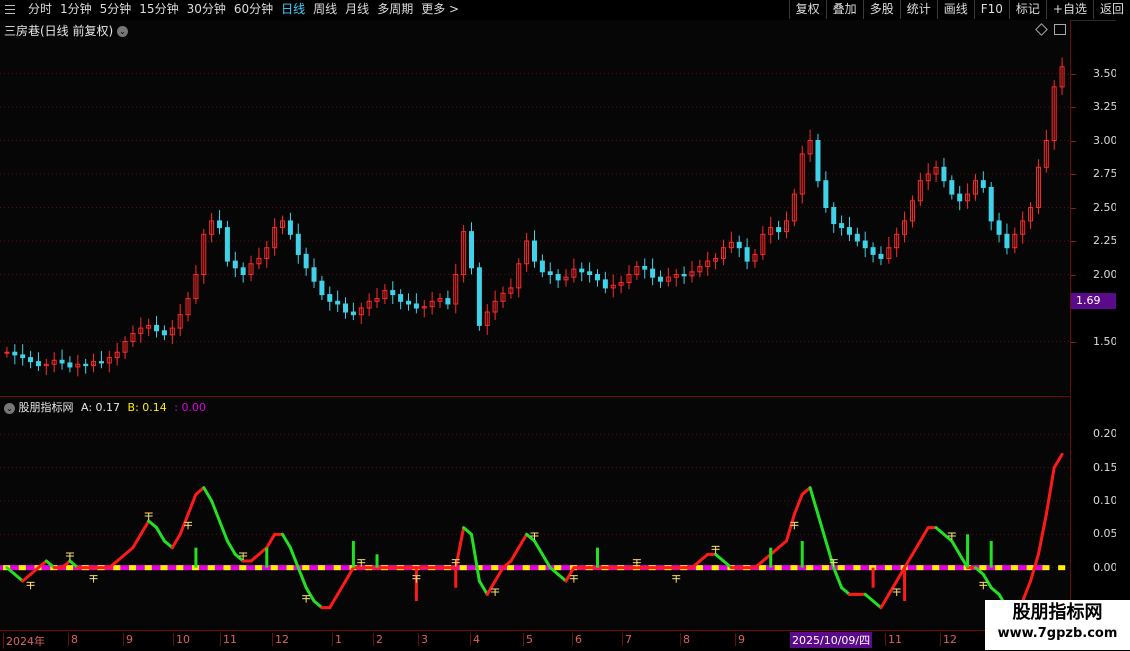 The image size is (1130, 651). What do you see at coordinates (955, 9) in the screenshot?
I see `tool-button: 画线` at bounding box center [955, 9].